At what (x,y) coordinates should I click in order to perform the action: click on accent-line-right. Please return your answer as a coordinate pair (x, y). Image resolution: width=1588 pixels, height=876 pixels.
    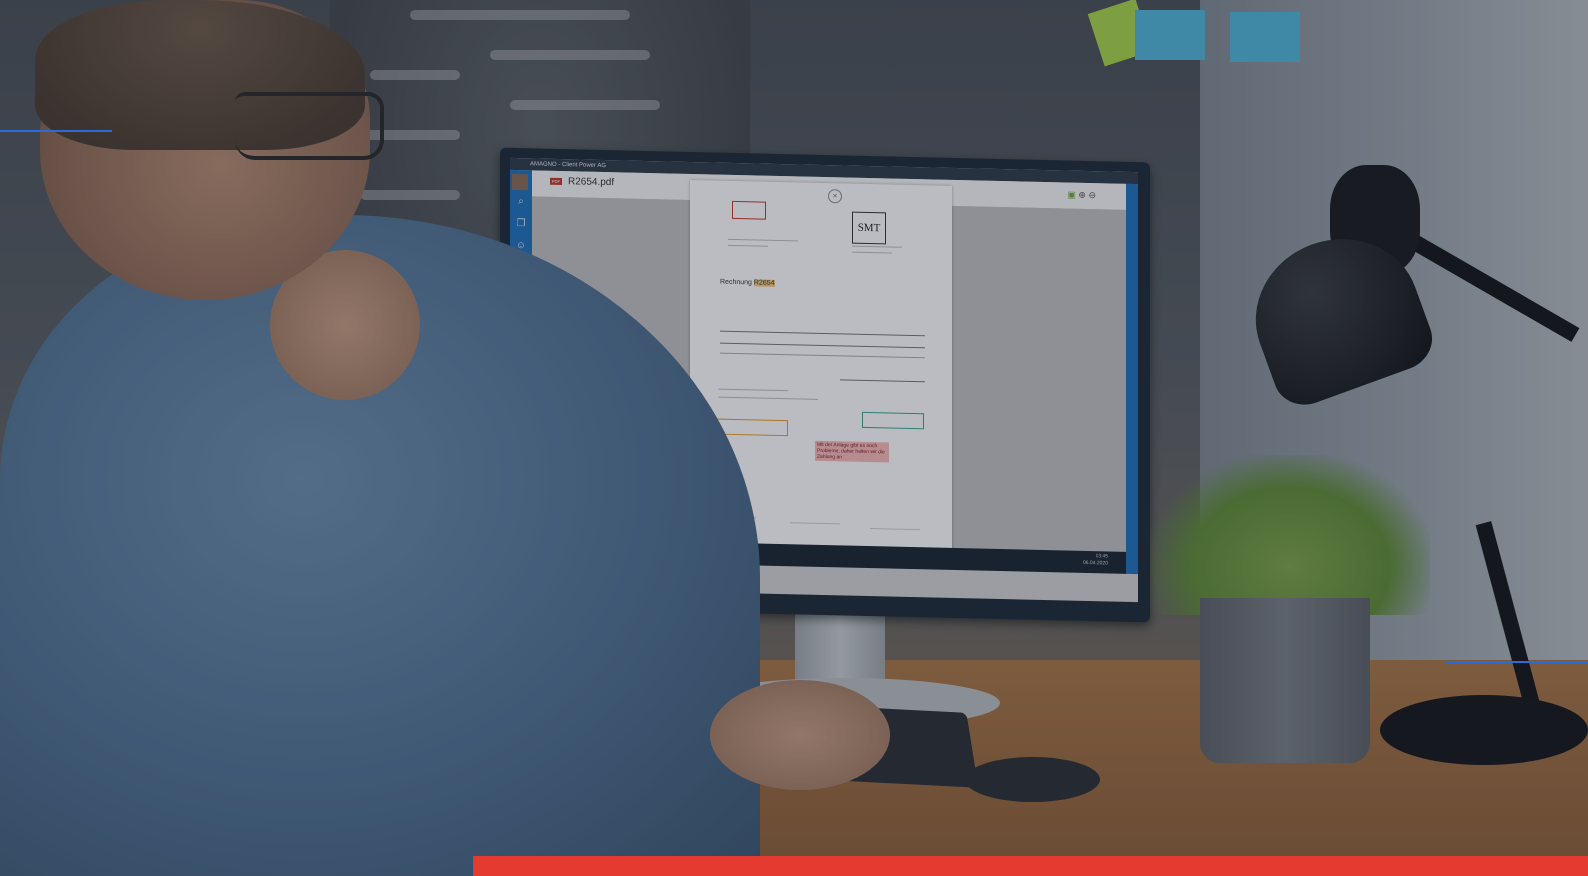
    Looking at the image, I should click on (1516, 662).